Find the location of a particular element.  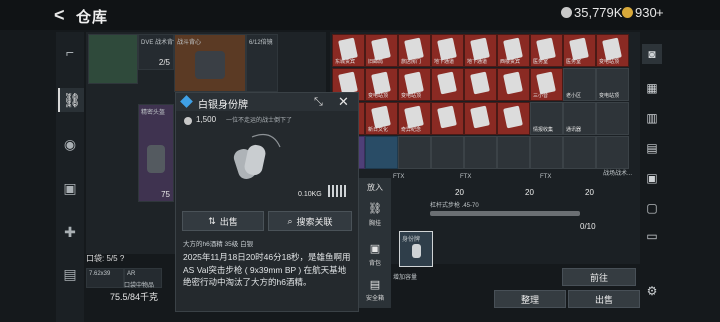

gear-icon: ⚙ is located at coordinates (652, 291).